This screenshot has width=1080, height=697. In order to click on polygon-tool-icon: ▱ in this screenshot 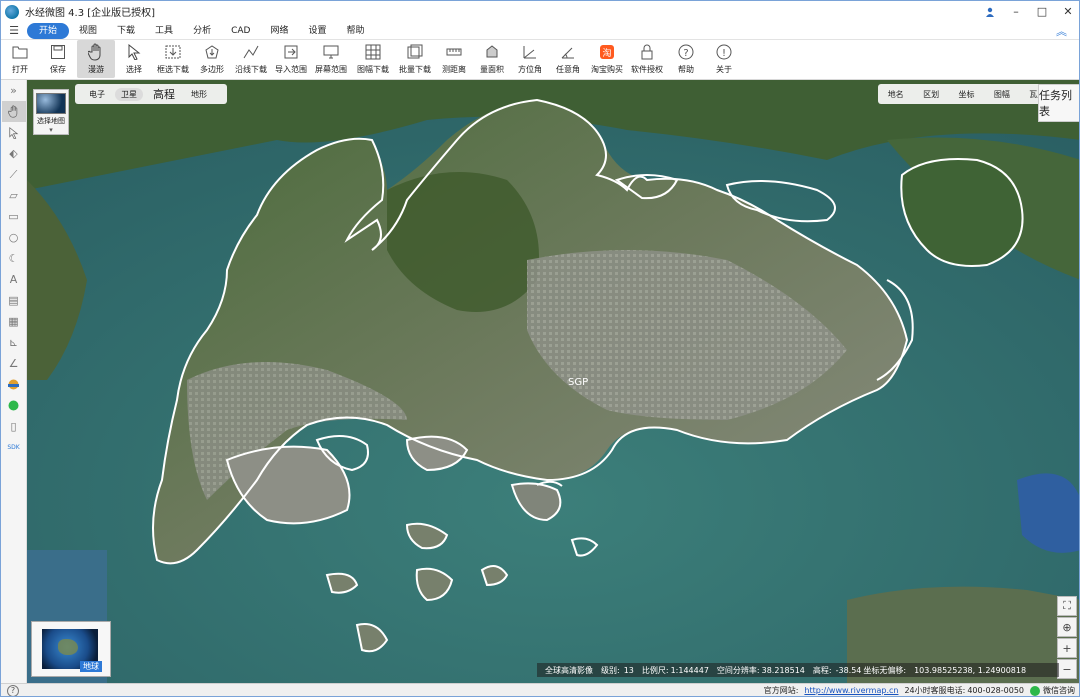, I will do `click(14, 195)`.